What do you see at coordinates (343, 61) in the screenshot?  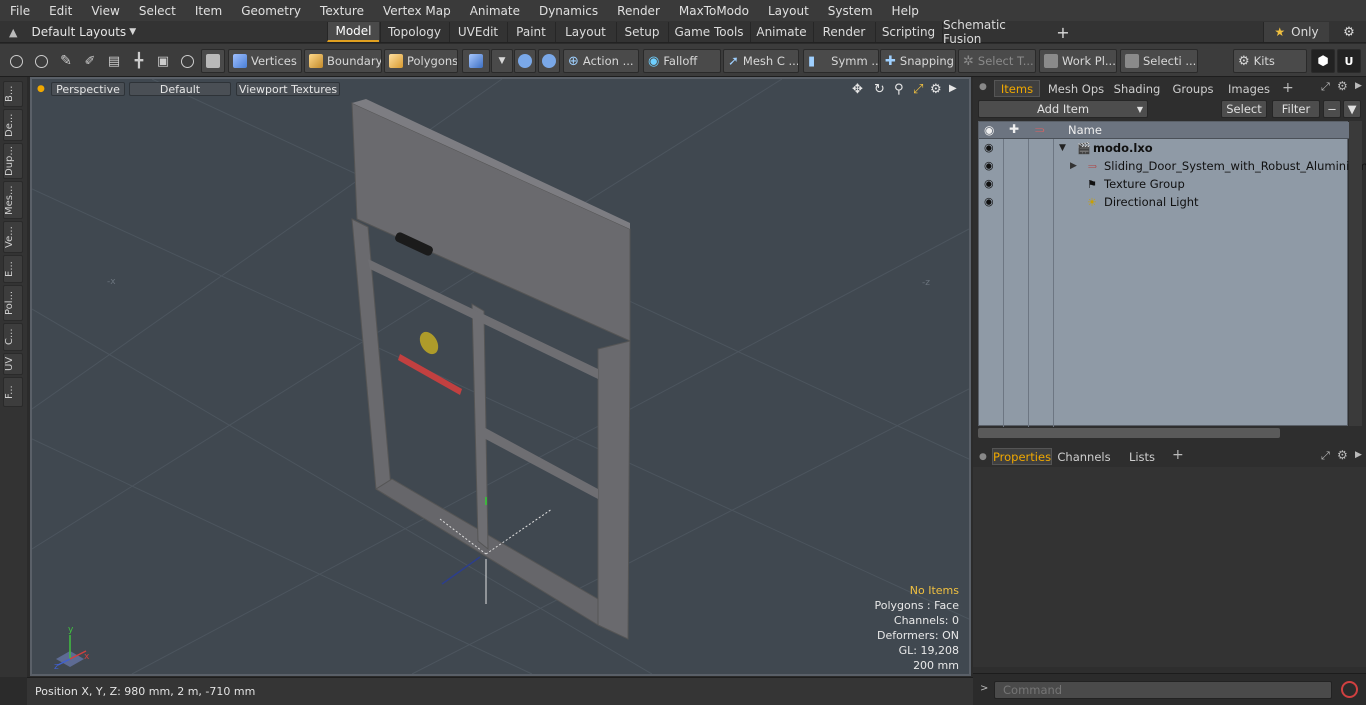 I see `boundary-button: Boundary` at bounding box center [343, 61].